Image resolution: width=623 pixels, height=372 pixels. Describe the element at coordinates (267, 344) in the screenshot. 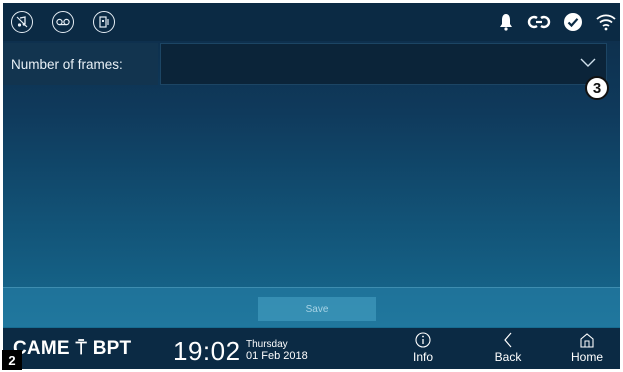

I see `clock-day: Thursday` at that location.